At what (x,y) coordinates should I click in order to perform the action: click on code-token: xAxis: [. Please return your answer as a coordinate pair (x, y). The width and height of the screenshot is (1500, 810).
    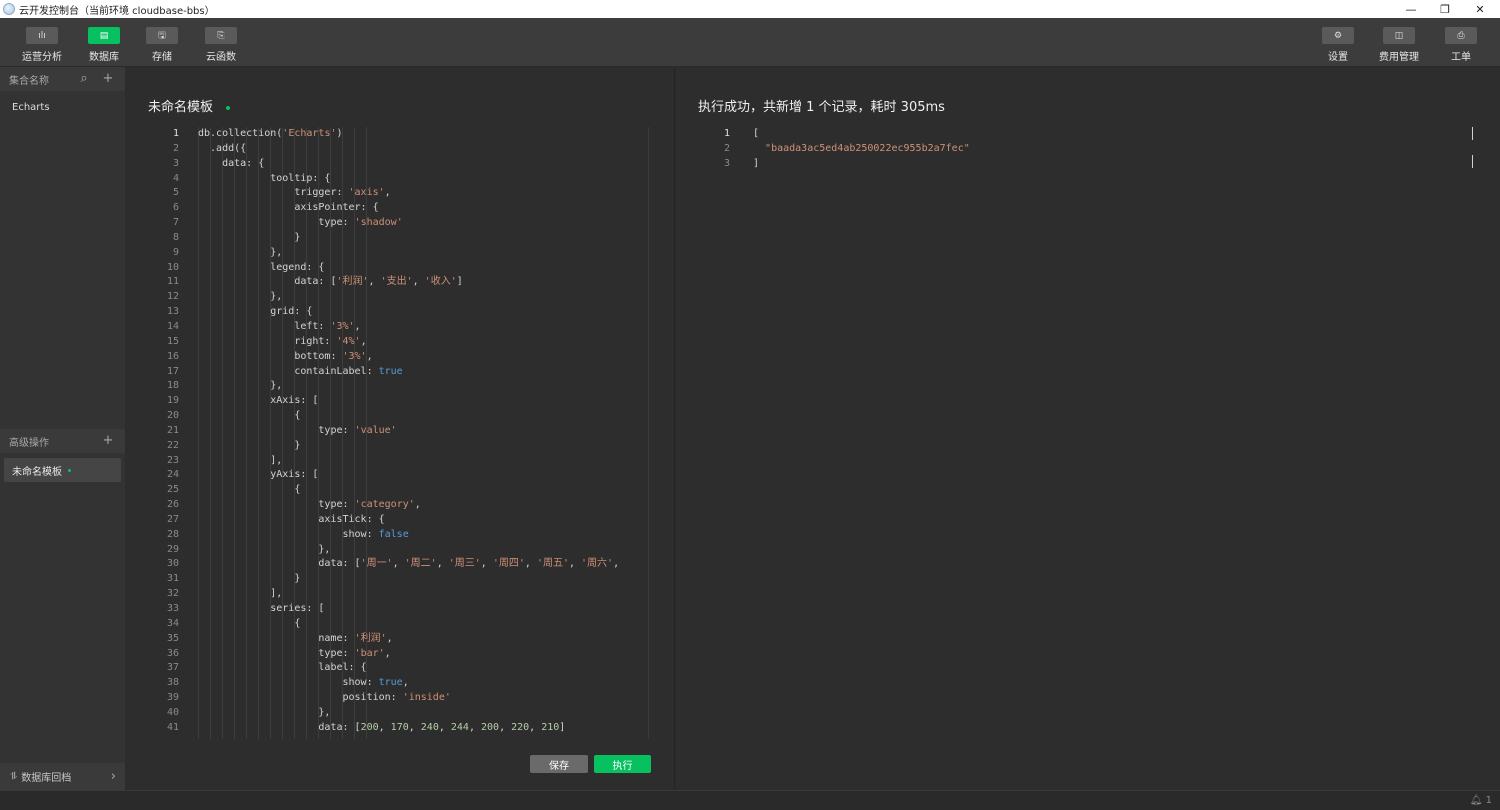
    Looking at the image, I should click on (258, 401).